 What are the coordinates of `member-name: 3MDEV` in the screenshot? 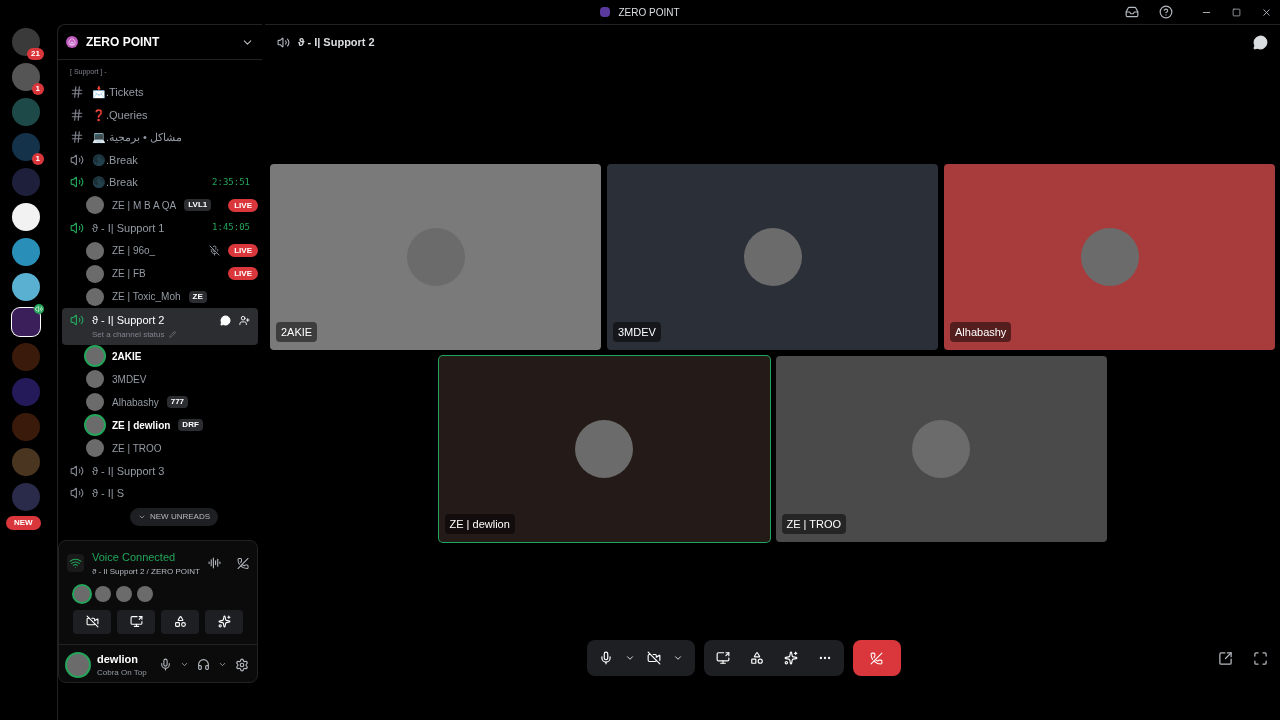 It's located at (129, 379).